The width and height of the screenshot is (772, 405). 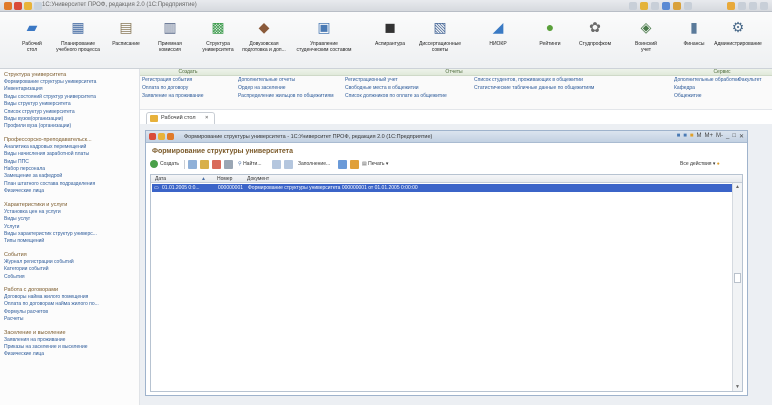 I want to click on doc-star-icon, so click(x=170, y=136).